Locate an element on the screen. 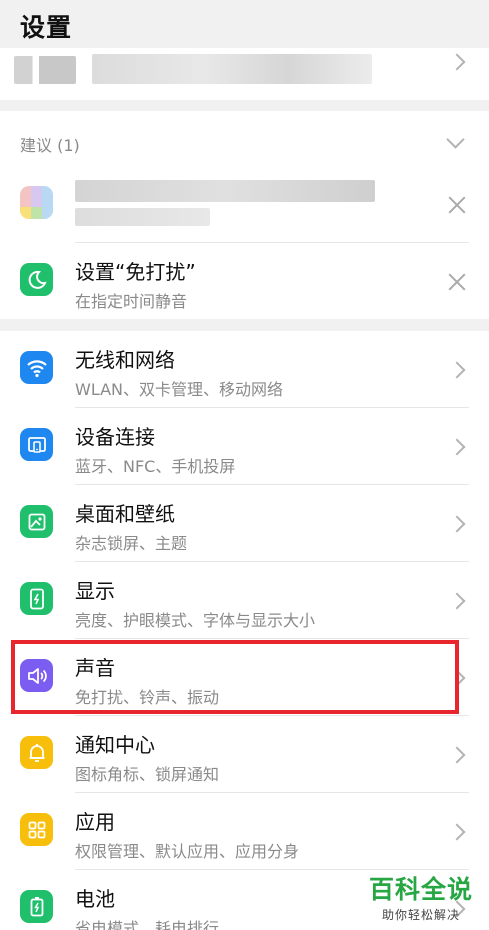 The width and height of the screenshot is (489, 930). dismiss-dnd-icon is located at coordinates (457, 282).